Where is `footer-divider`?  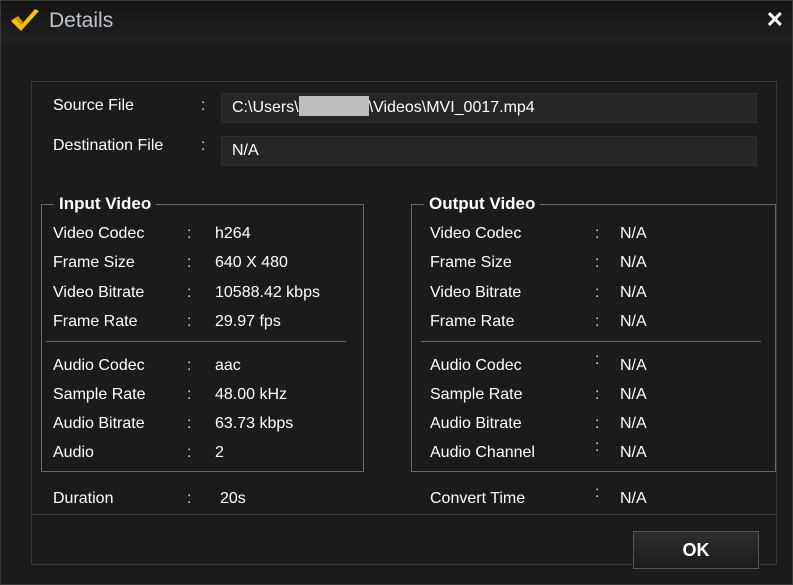
footer-divider is located at coordinates (404, 514).